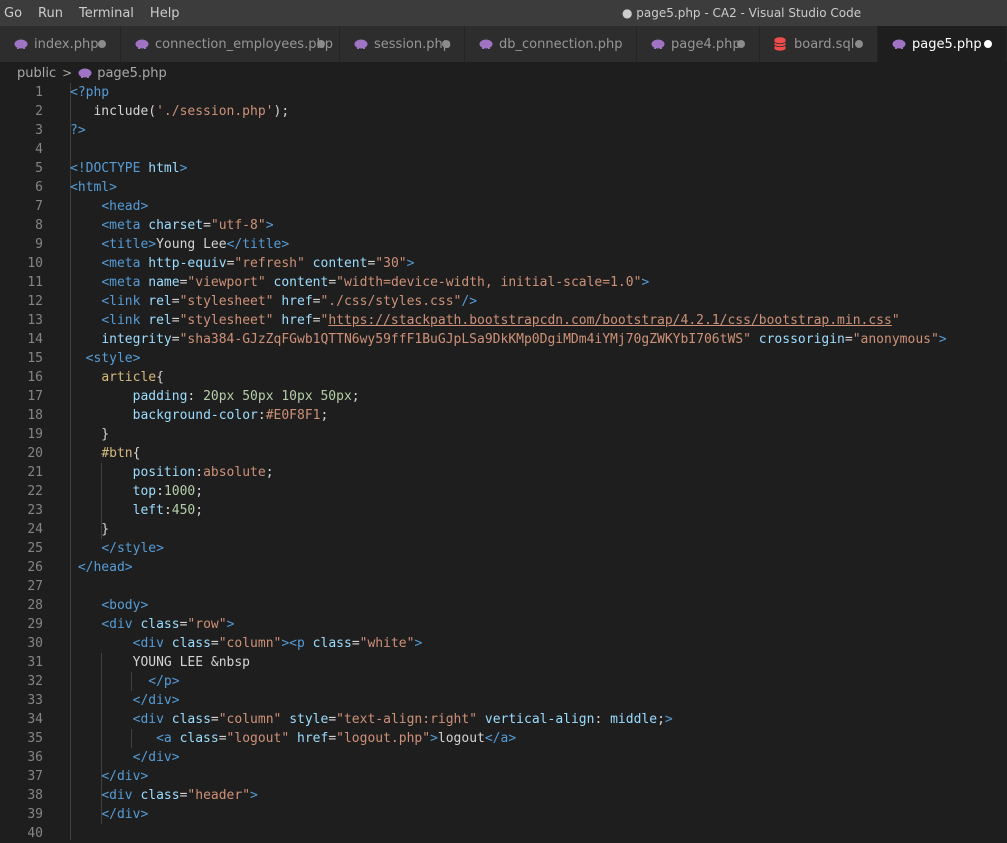  What do you see at coordinates (136, 491) in the screenshot?
I see `code-text: top:1000;` at bounding box center [136, 491].